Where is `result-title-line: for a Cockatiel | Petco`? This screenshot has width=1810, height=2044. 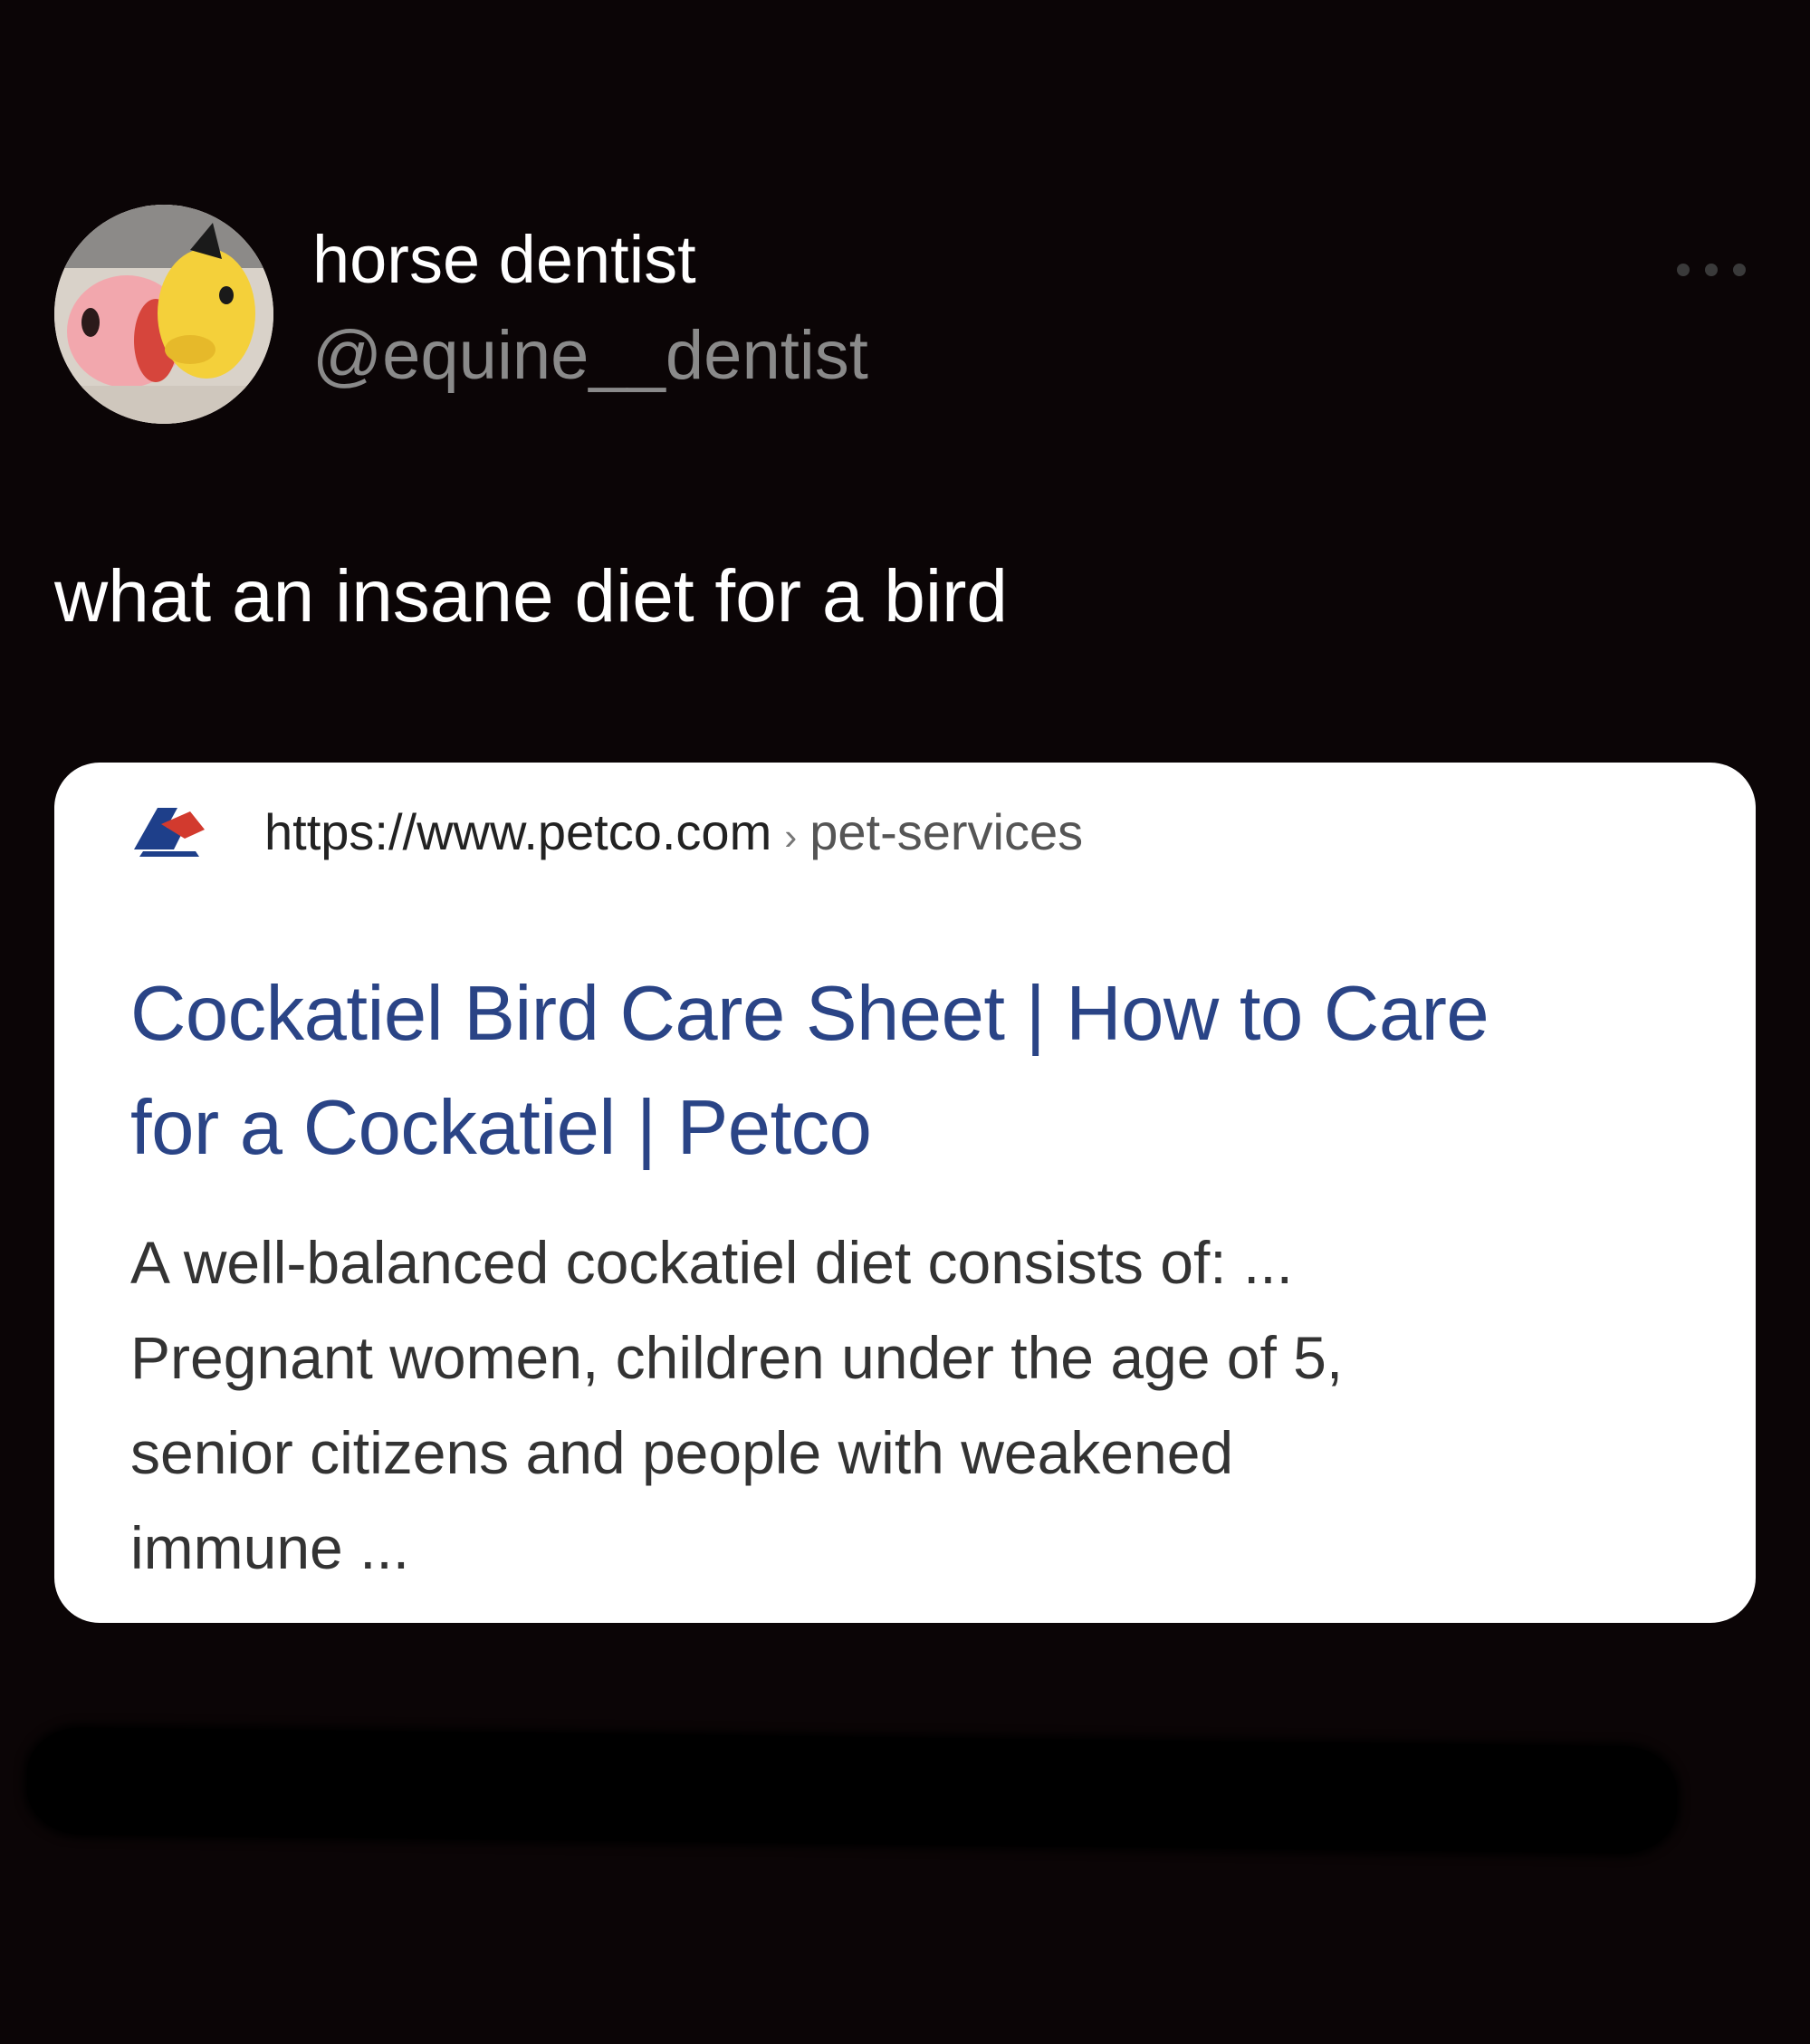 result-title-line: for a Cockatiel | Petco is located at coordinates (501, 1128).